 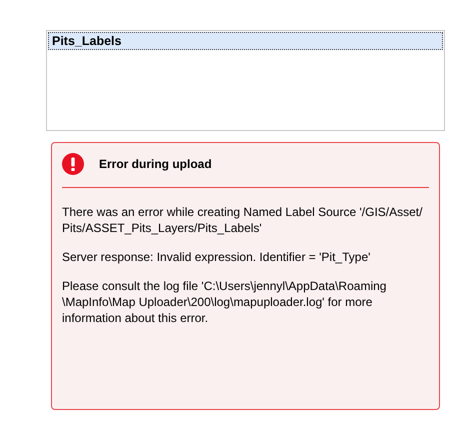 I want to click on error-message: There was an error while creating Named Label Source '/GIS/Asset/ Pits/ASSET_Pits_Layers/Pits_Labels', so click(x=243, y=220).